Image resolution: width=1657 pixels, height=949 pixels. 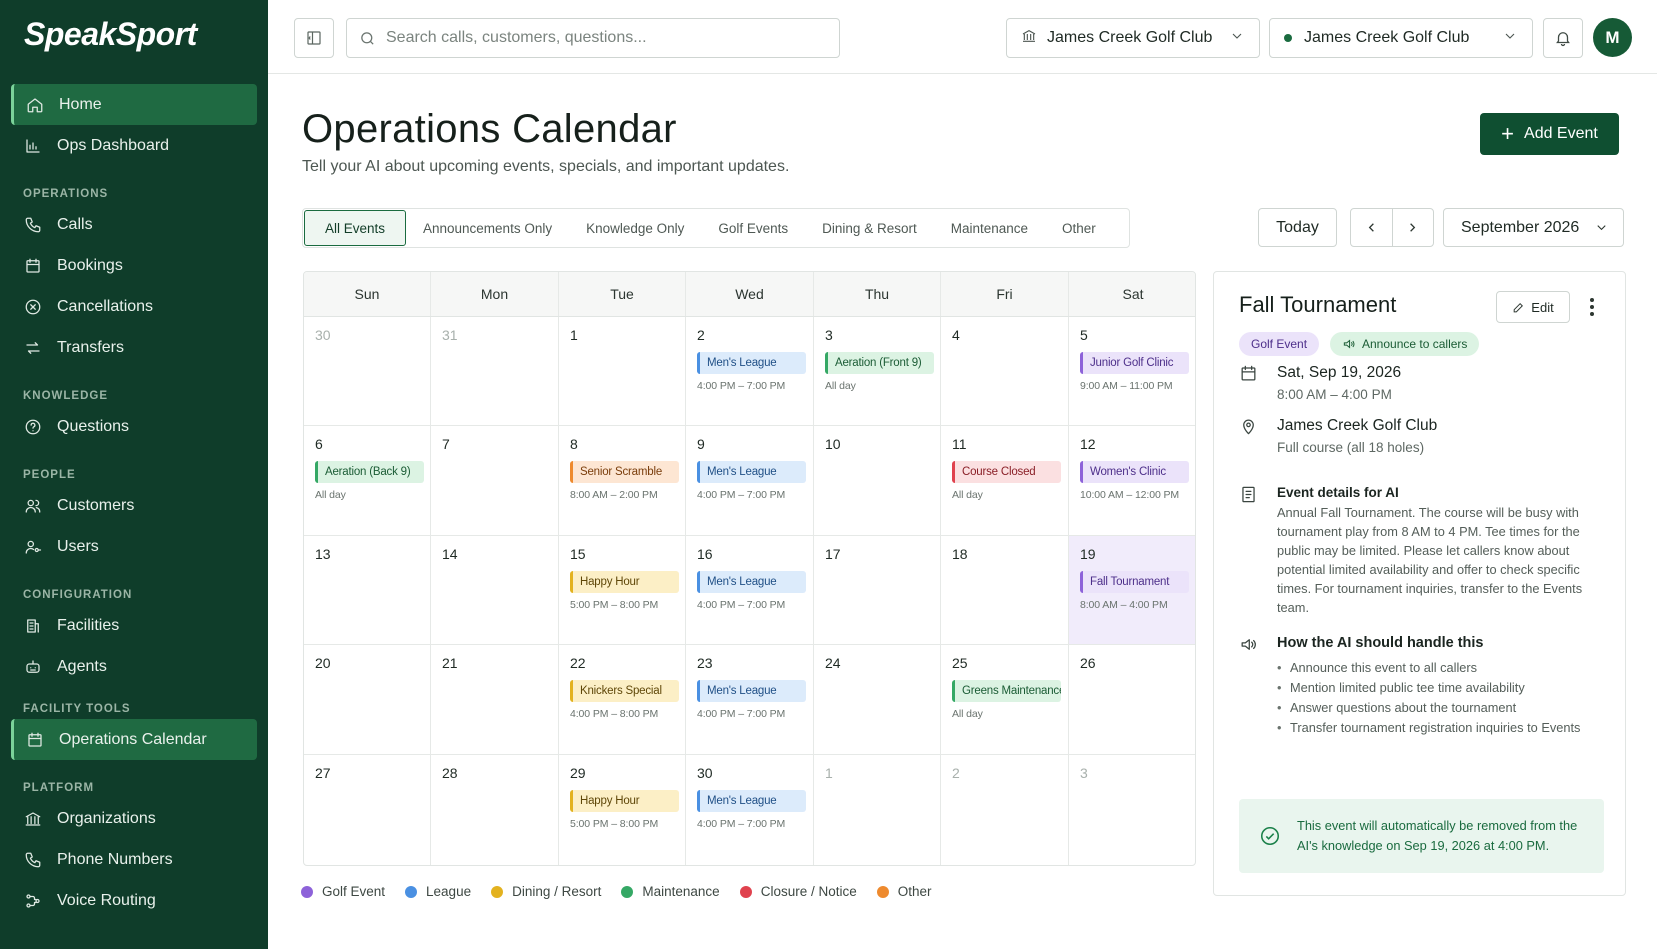 What do you see at coordinates (869, 228) in the screenshot?
I see `filter-dining-resort: Dining & Resort` at bounding box center [869, 228].